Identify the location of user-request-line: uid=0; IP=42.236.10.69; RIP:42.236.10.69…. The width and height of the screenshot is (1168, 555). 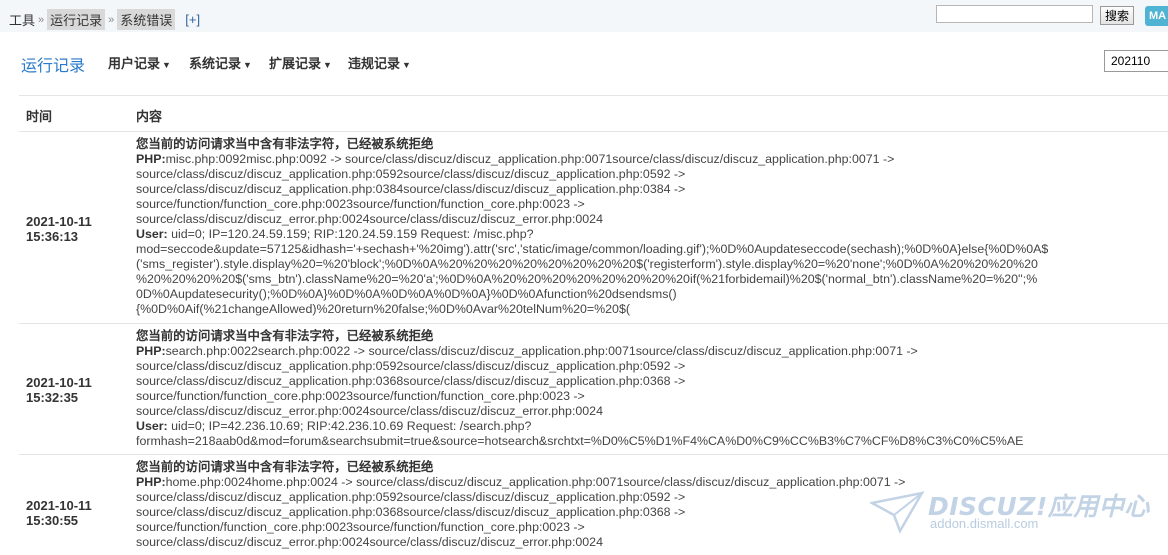
(349, 426).